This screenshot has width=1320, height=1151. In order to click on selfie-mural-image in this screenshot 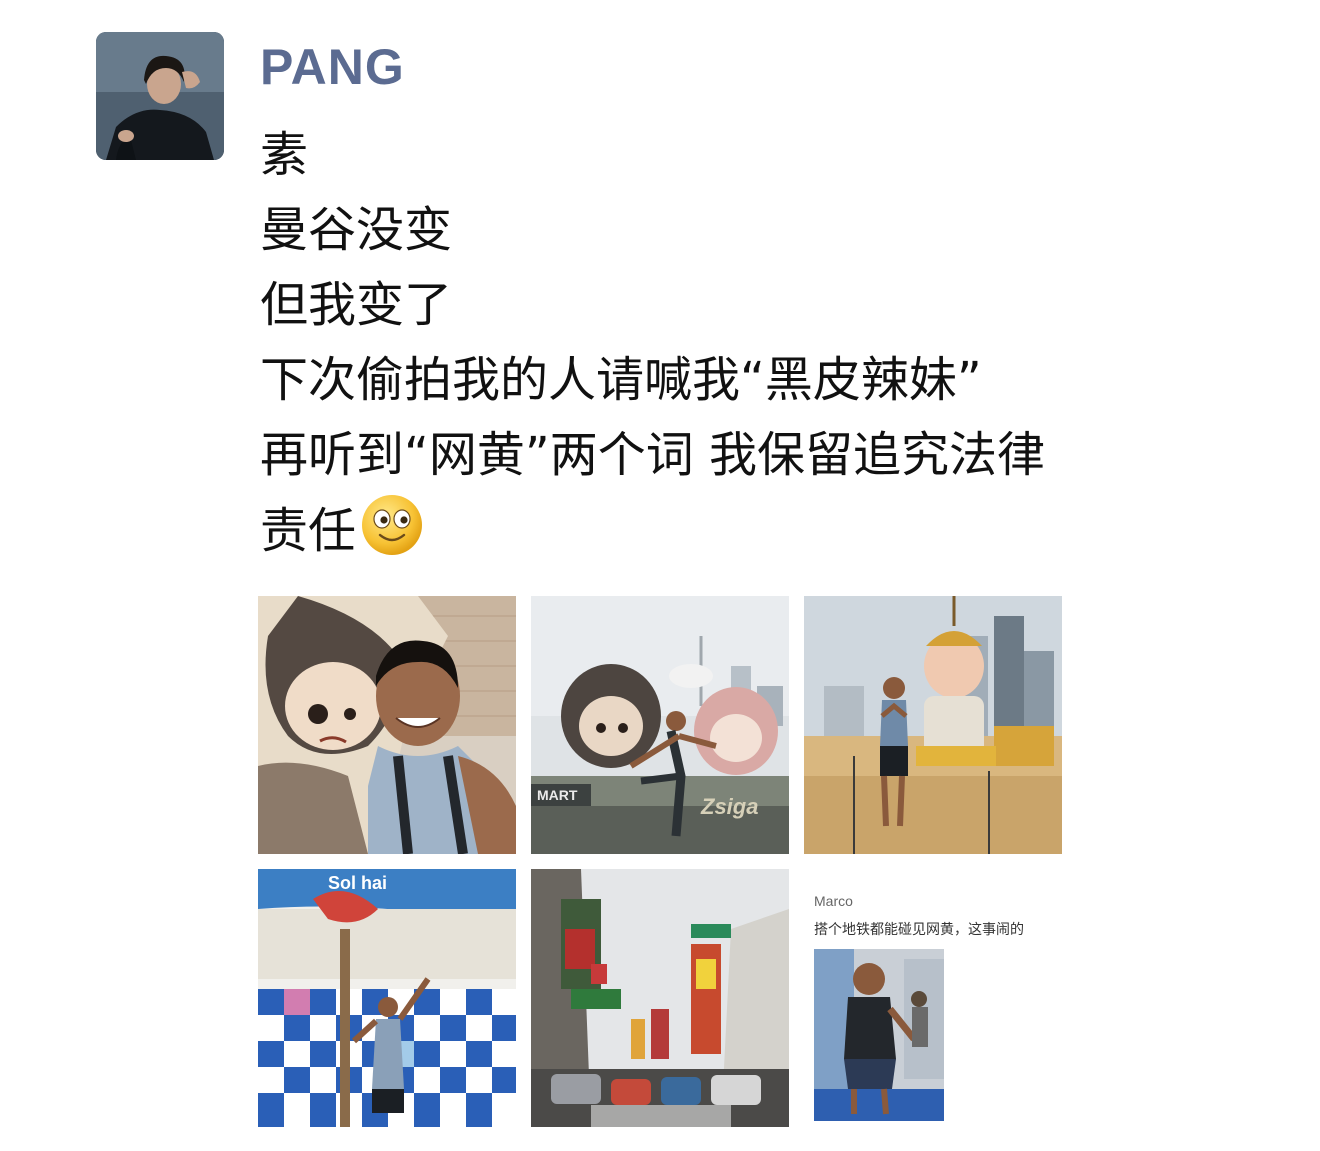, I will do `click(387, 725)`.